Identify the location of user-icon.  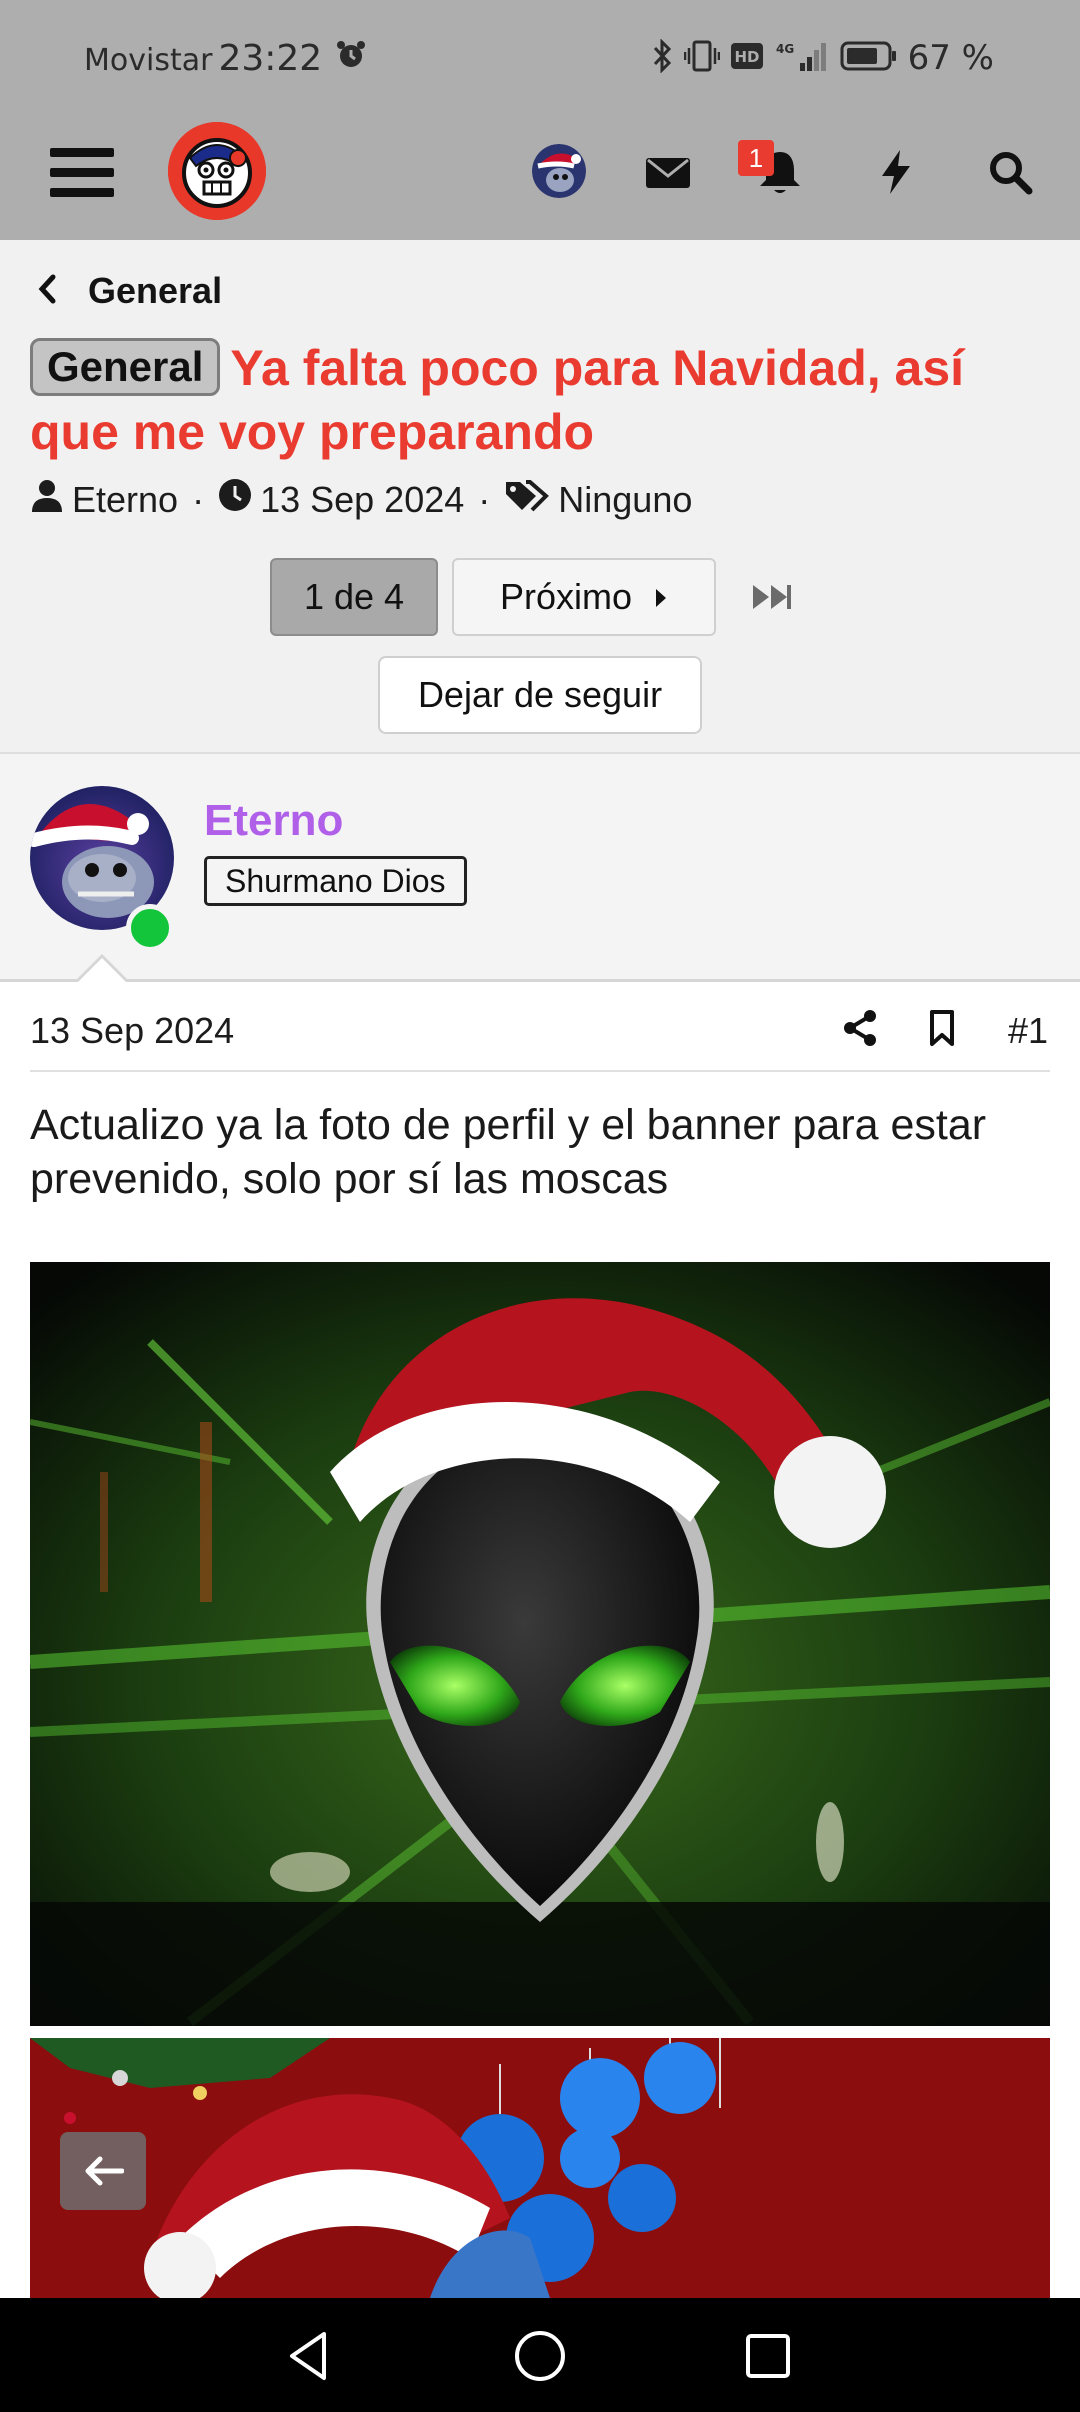
(51, 499).